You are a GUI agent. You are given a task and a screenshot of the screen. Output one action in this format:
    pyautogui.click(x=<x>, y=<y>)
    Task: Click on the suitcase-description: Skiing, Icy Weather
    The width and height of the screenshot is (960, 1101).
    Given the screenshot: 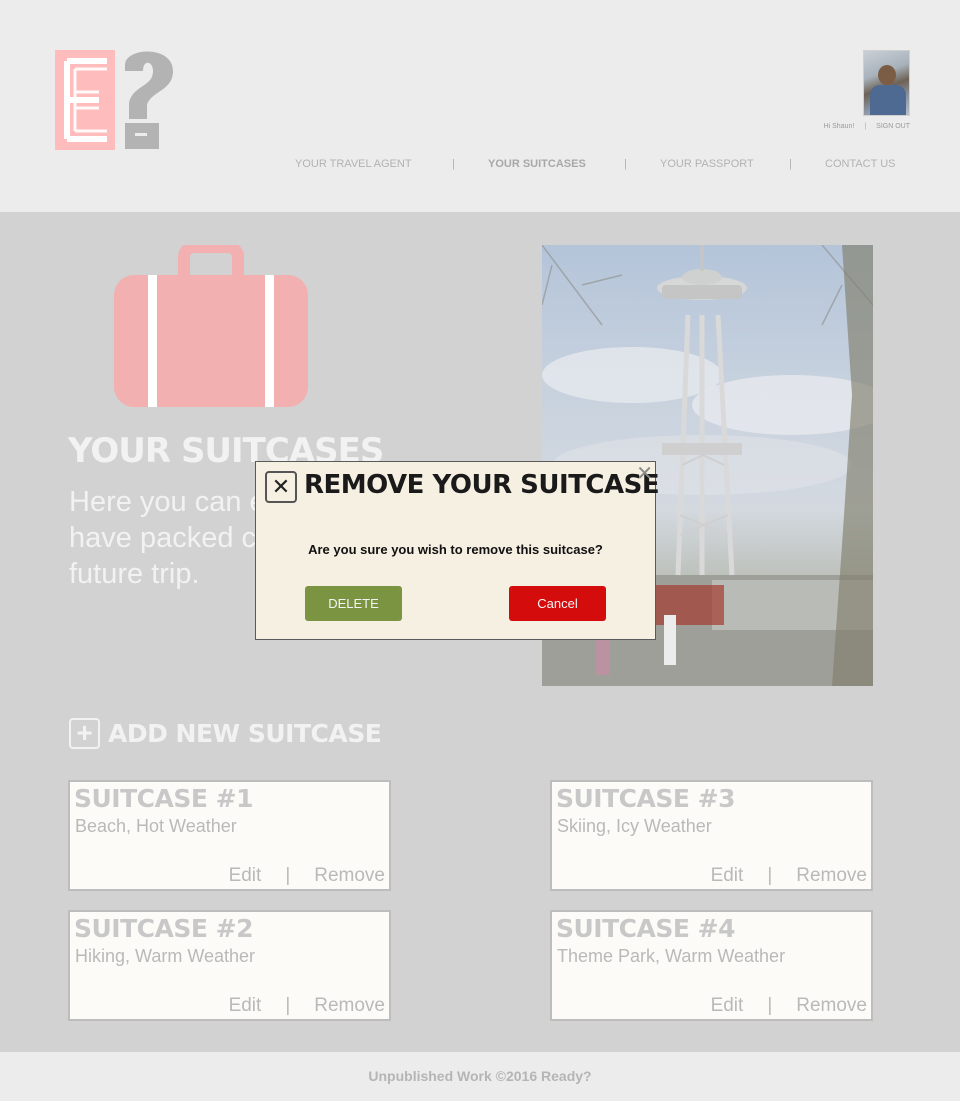 What is the action you would take?
    pyautogui.click(x=634, y=826)
    